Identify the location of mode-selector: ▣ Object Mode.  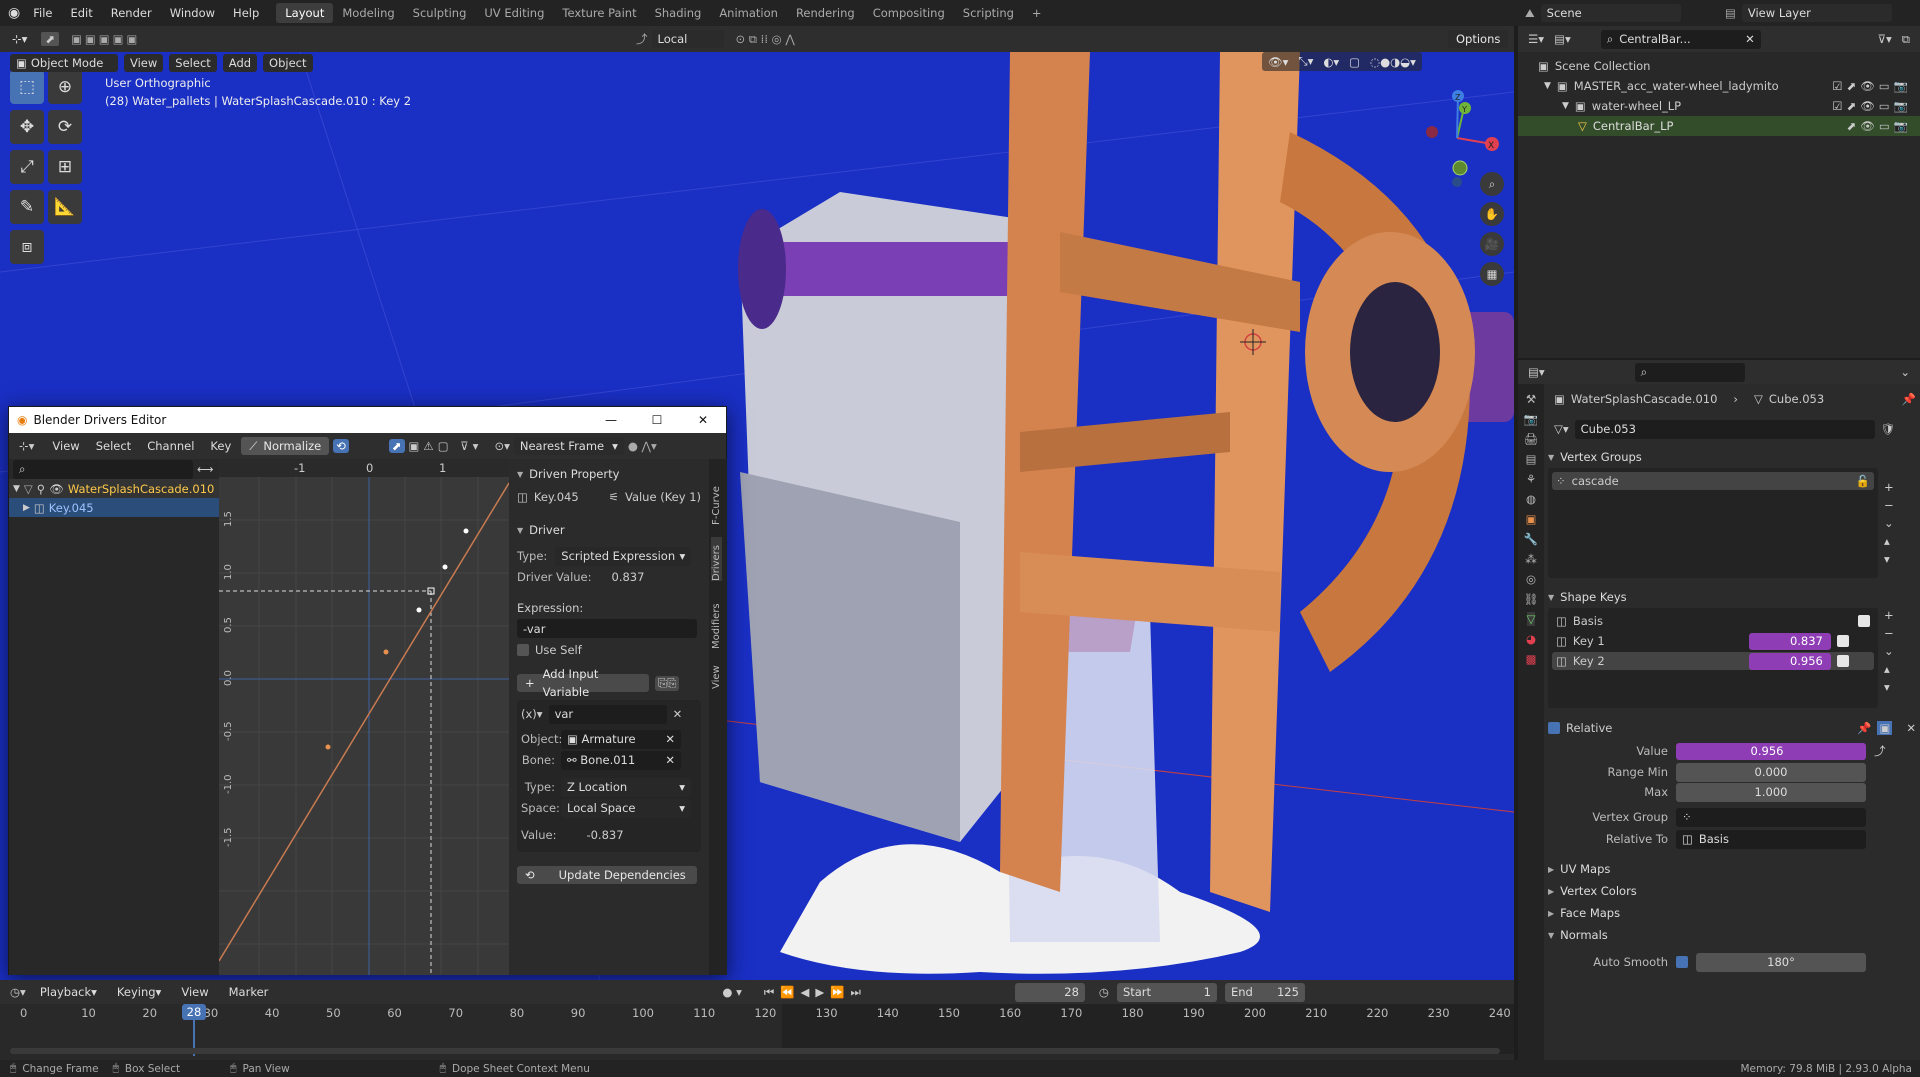
(64, 63).